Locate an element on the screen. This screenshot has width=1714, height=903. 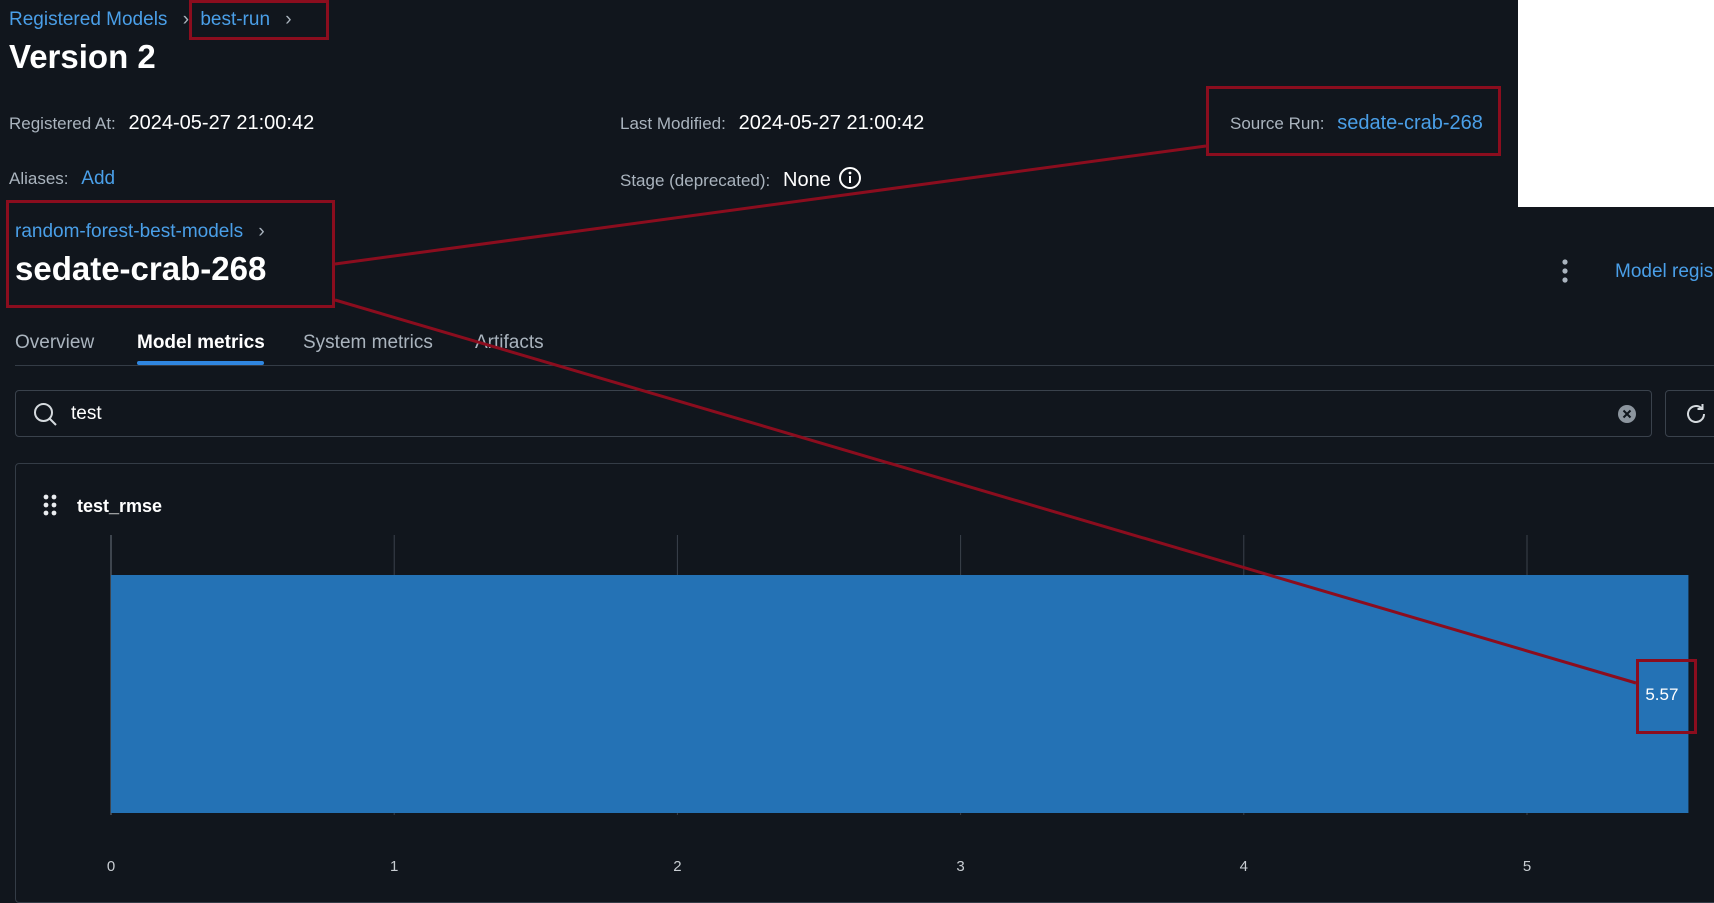
x-tick-label: 4 is located at coordinates (1244, 866).